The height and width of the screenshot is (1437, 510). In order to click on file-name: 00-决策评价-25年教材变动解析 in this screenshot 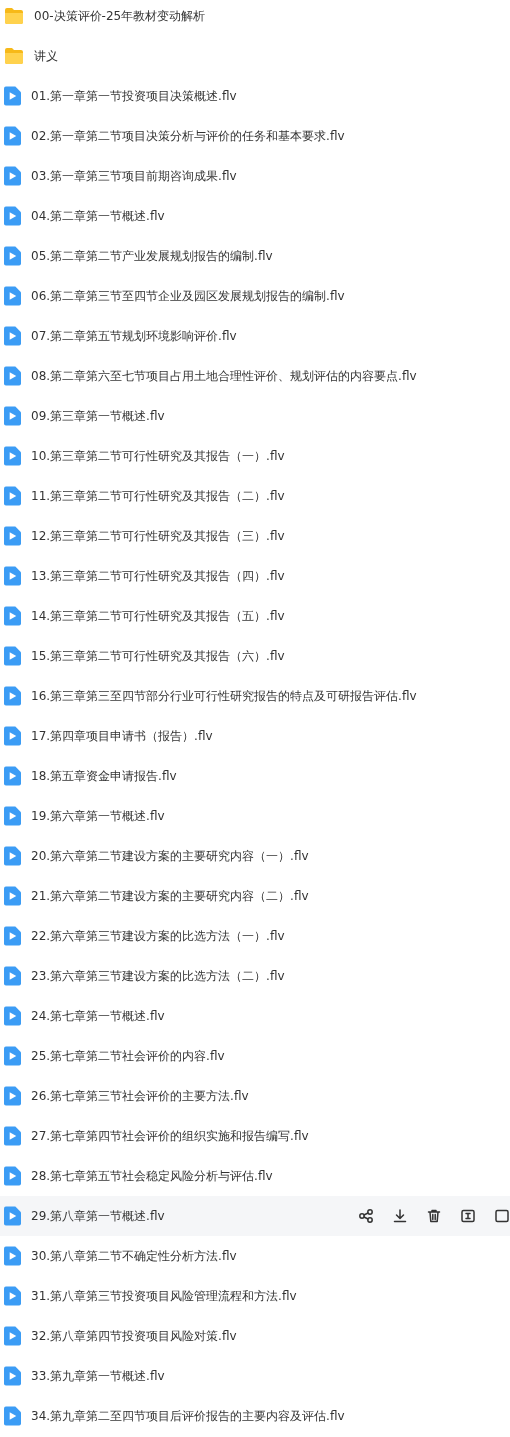, I will do `click(120, 16)`.